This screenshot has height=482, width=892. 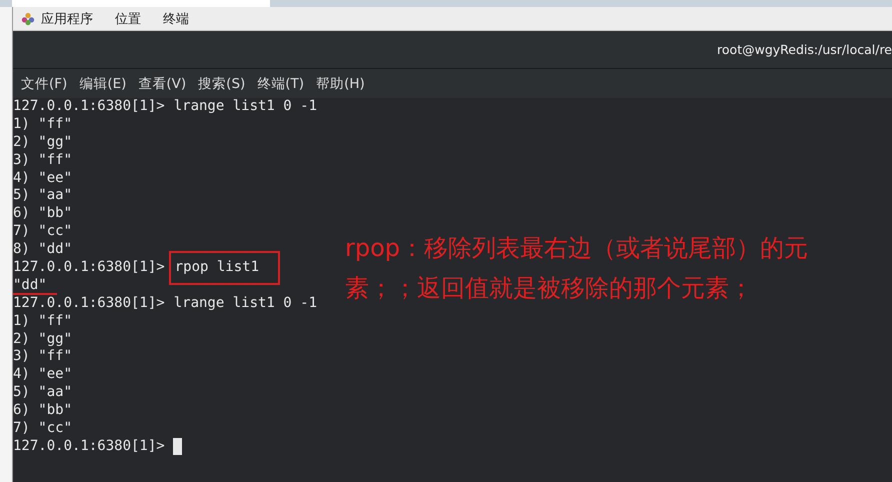 What do you see at coordinates (42, 250) in the screenshot?
I see `output-text: 8) "dd"` at bounding box center [42, 250].